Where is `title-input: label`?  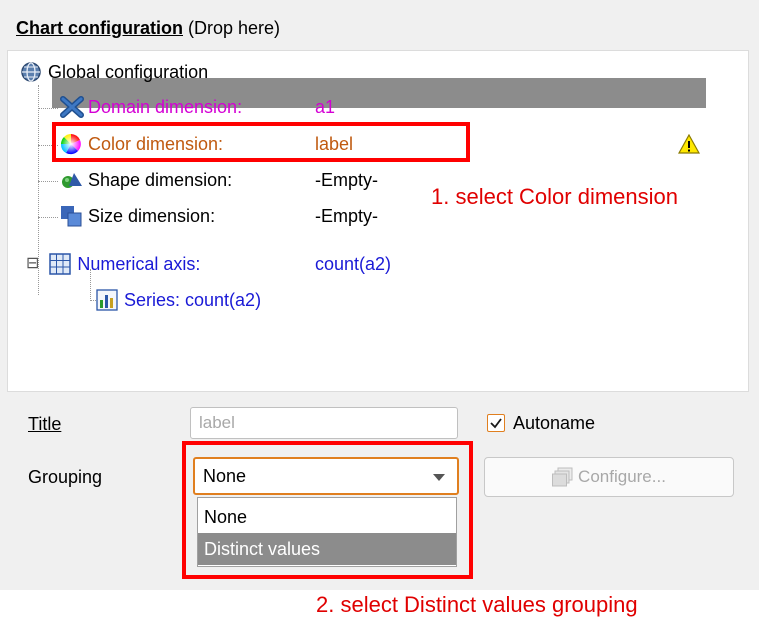
title-input: label is located at coordinates (324, 423).